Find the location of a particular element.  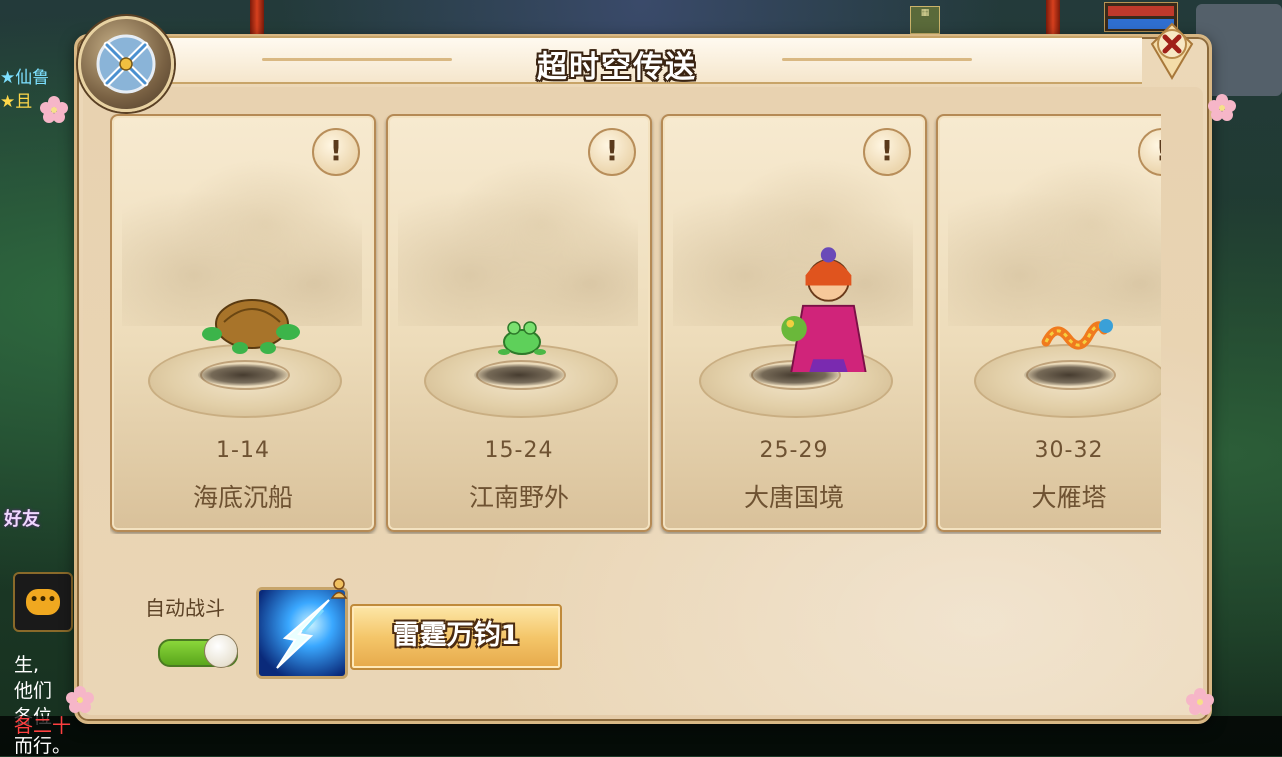

announcement-tail: 而行。 is located at coordinates (43, 746).